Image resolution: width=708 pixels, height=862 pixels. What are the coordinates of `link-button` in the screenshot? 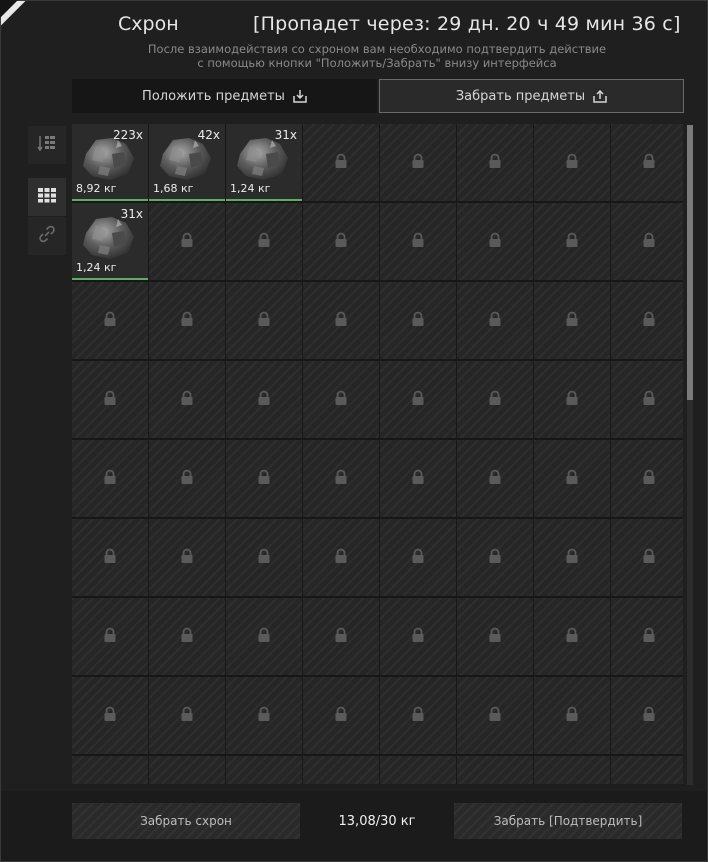 It's located at (47, 236).